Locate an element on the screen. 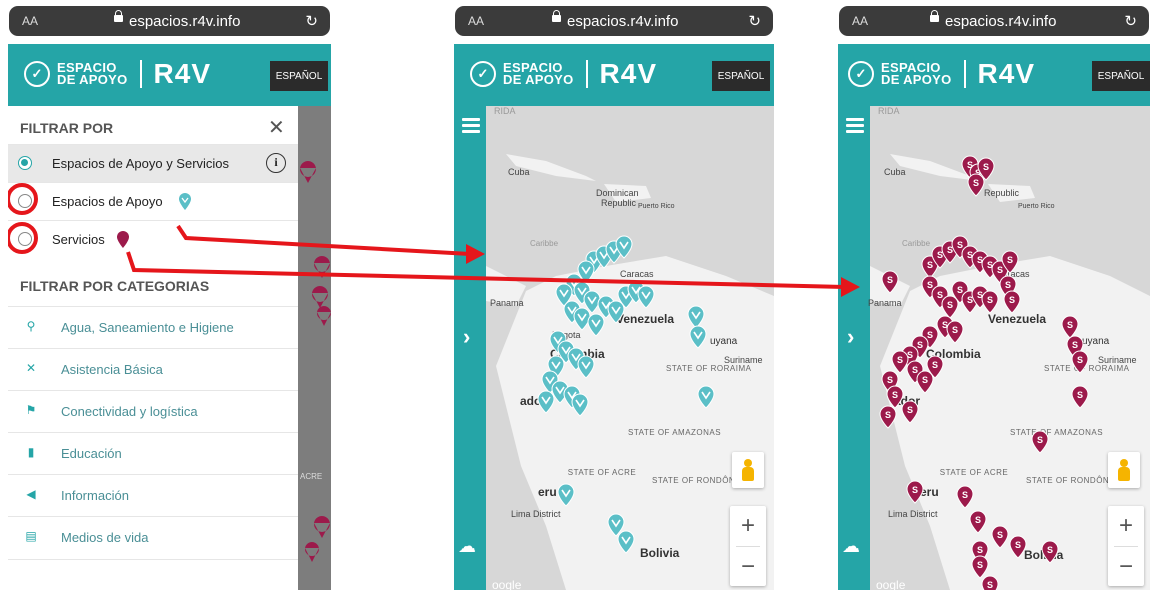 This screenshot has width=1150, height=590. arrow-servicios is located at coordinates (486, 270).